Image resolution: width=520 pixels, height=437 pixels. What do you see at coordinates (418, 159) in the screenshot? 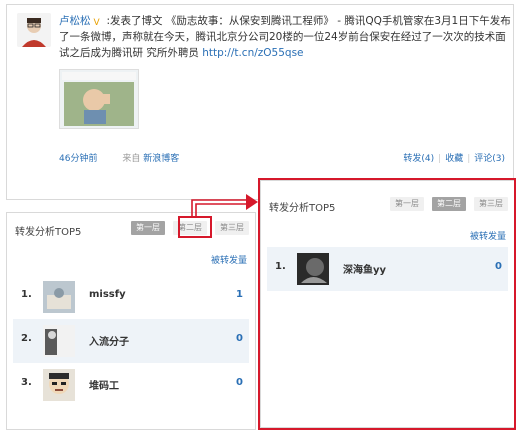
I see `repost-link: 转发(4)` at bounding box center [418, 159].